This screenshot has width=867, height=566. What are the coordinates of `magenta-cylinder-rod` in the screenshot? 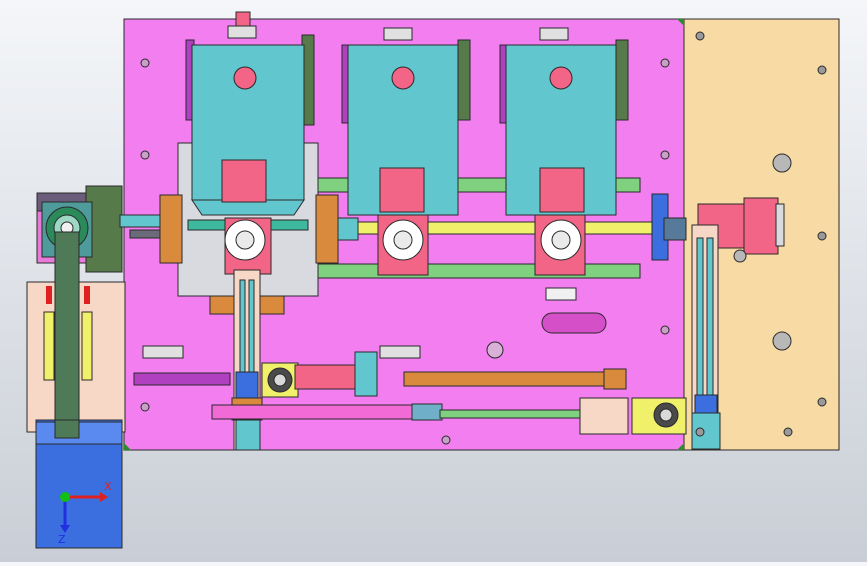 It's located at (427, 412).